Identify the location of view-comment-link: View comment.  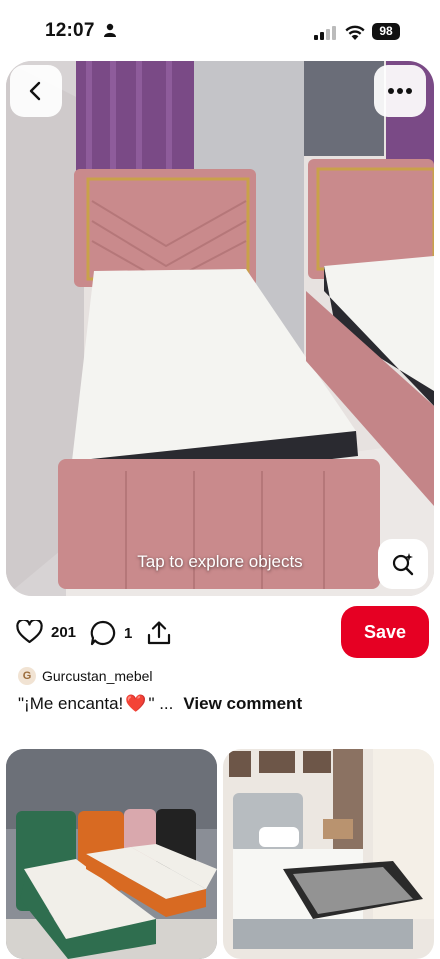
(242, 704).